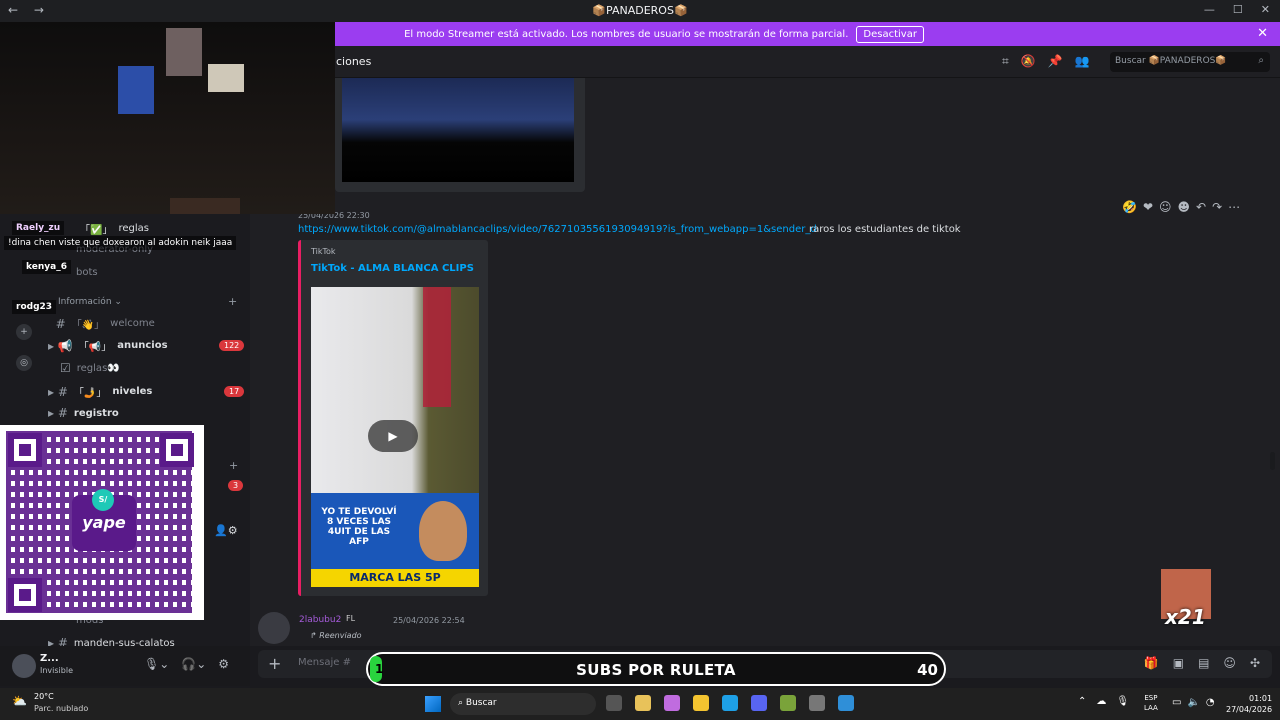 The height and width of the screenshot is (720, 1280). I want to click on person-image, so click(205, 206).